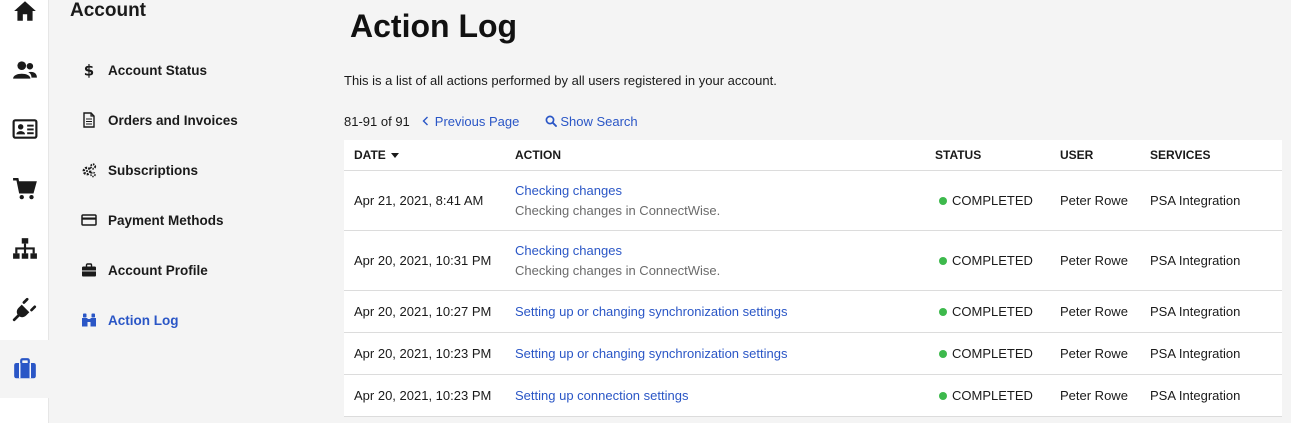 The width and height of the screenshot is (1291, 423). I want to click on column-header-status: STATUS, so click(958, 155).